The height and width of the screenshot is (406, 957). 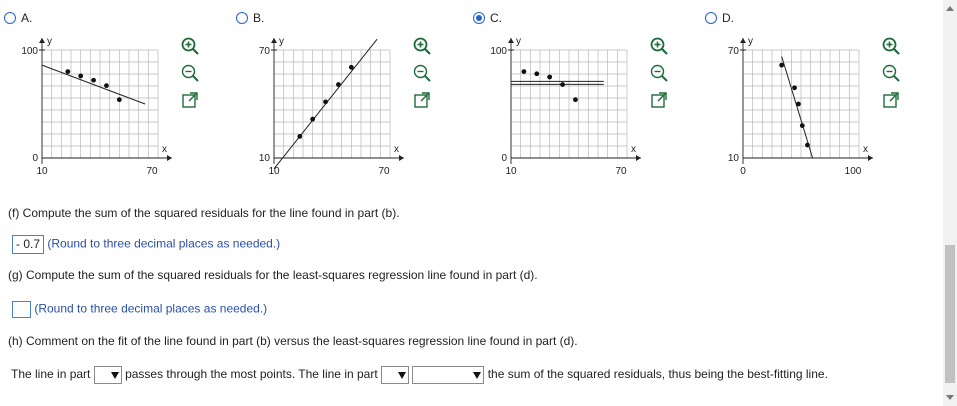 I want to click on option-b-graph: y x 70 10 10 70, so click(x=331, y=106).